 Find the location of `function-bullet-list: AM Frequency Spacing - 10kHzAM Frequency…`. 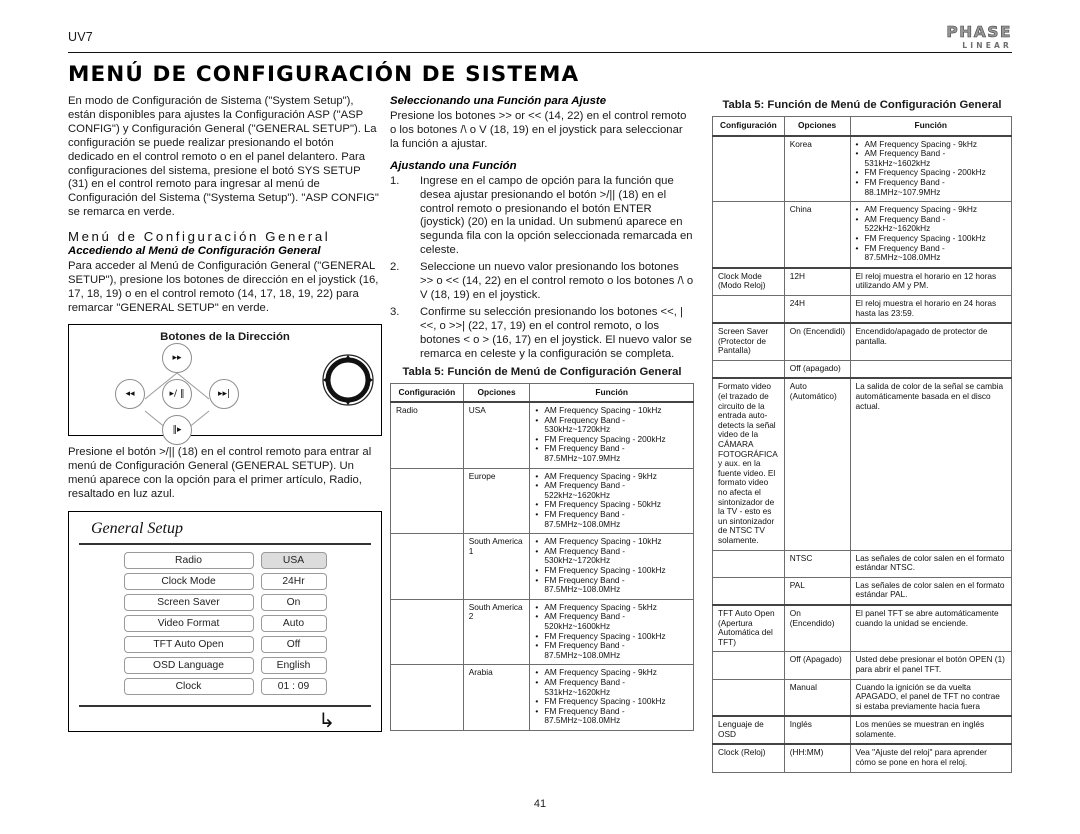

function-bullet-list: AM Frequency Spacing - 10kHzAM Frequency… is located at coordinates (612, 434).